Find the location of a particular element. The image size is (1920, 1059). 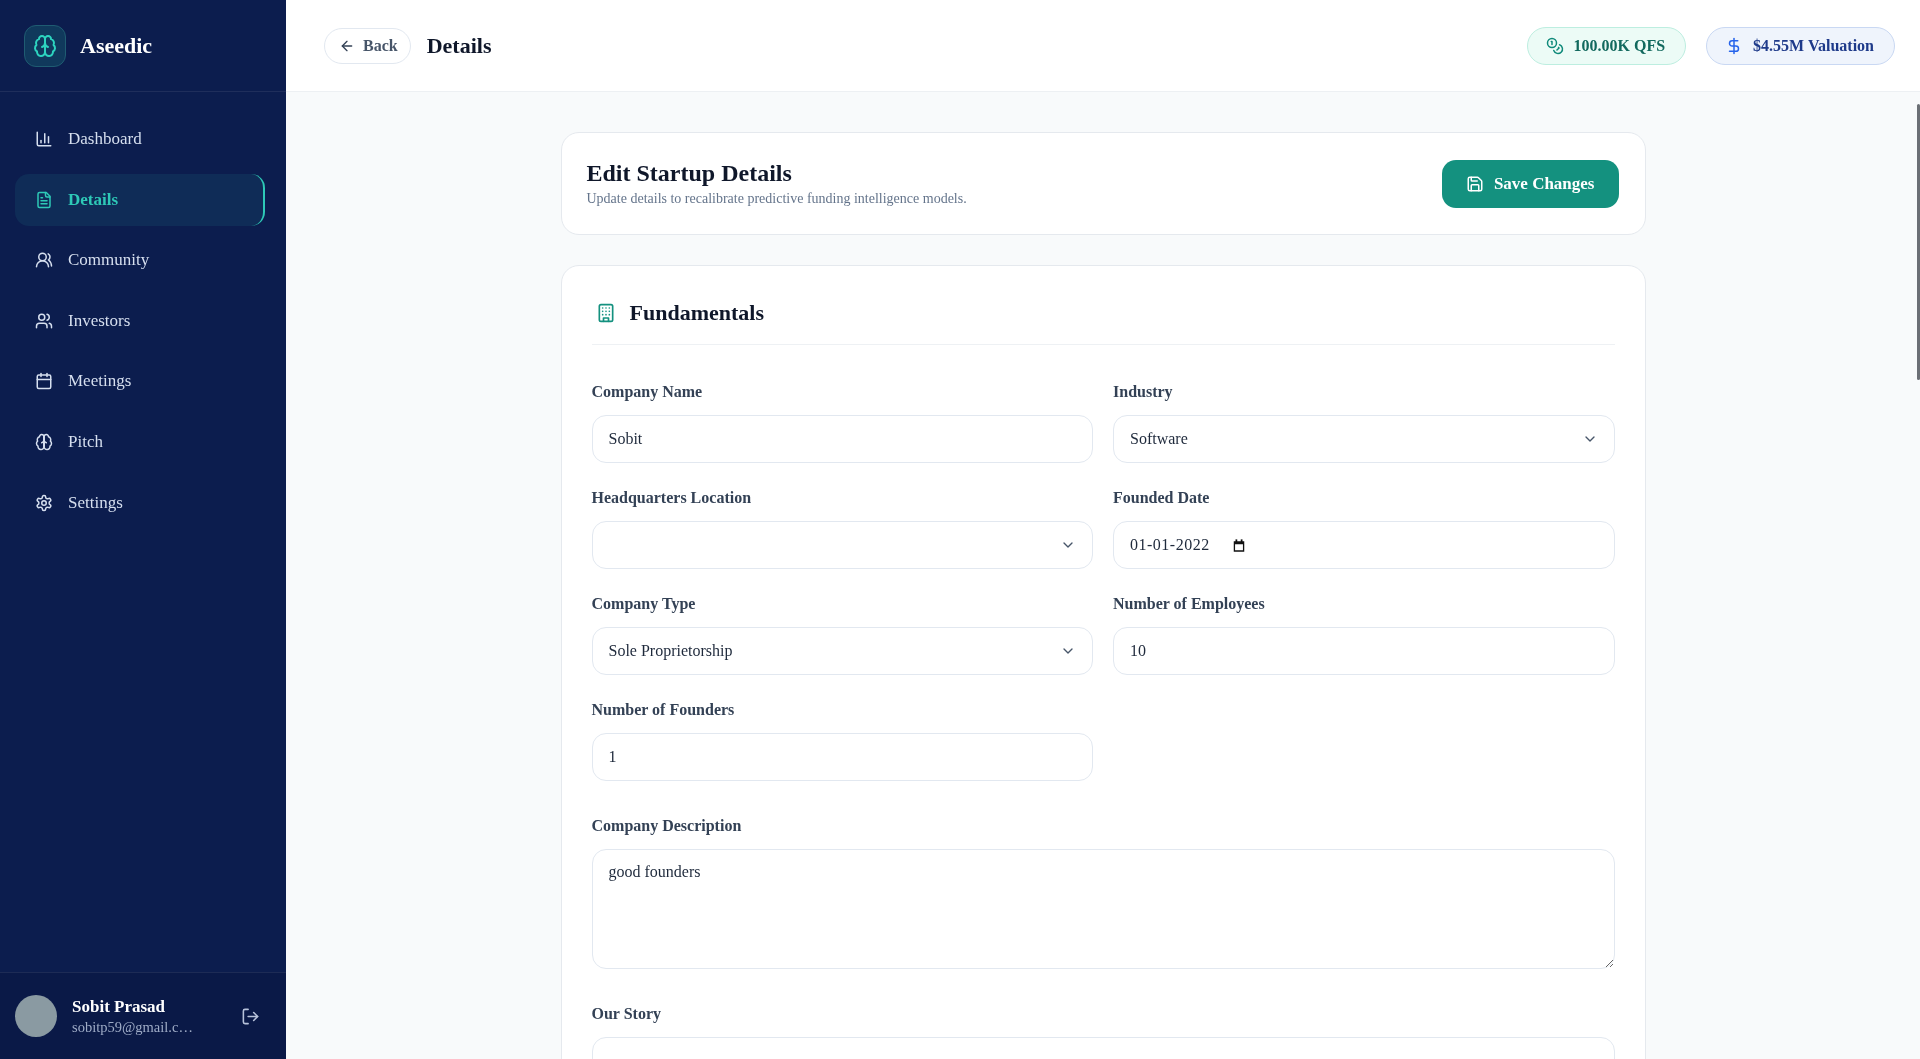

field-label: Company Name is located at coordinates (647, 392).